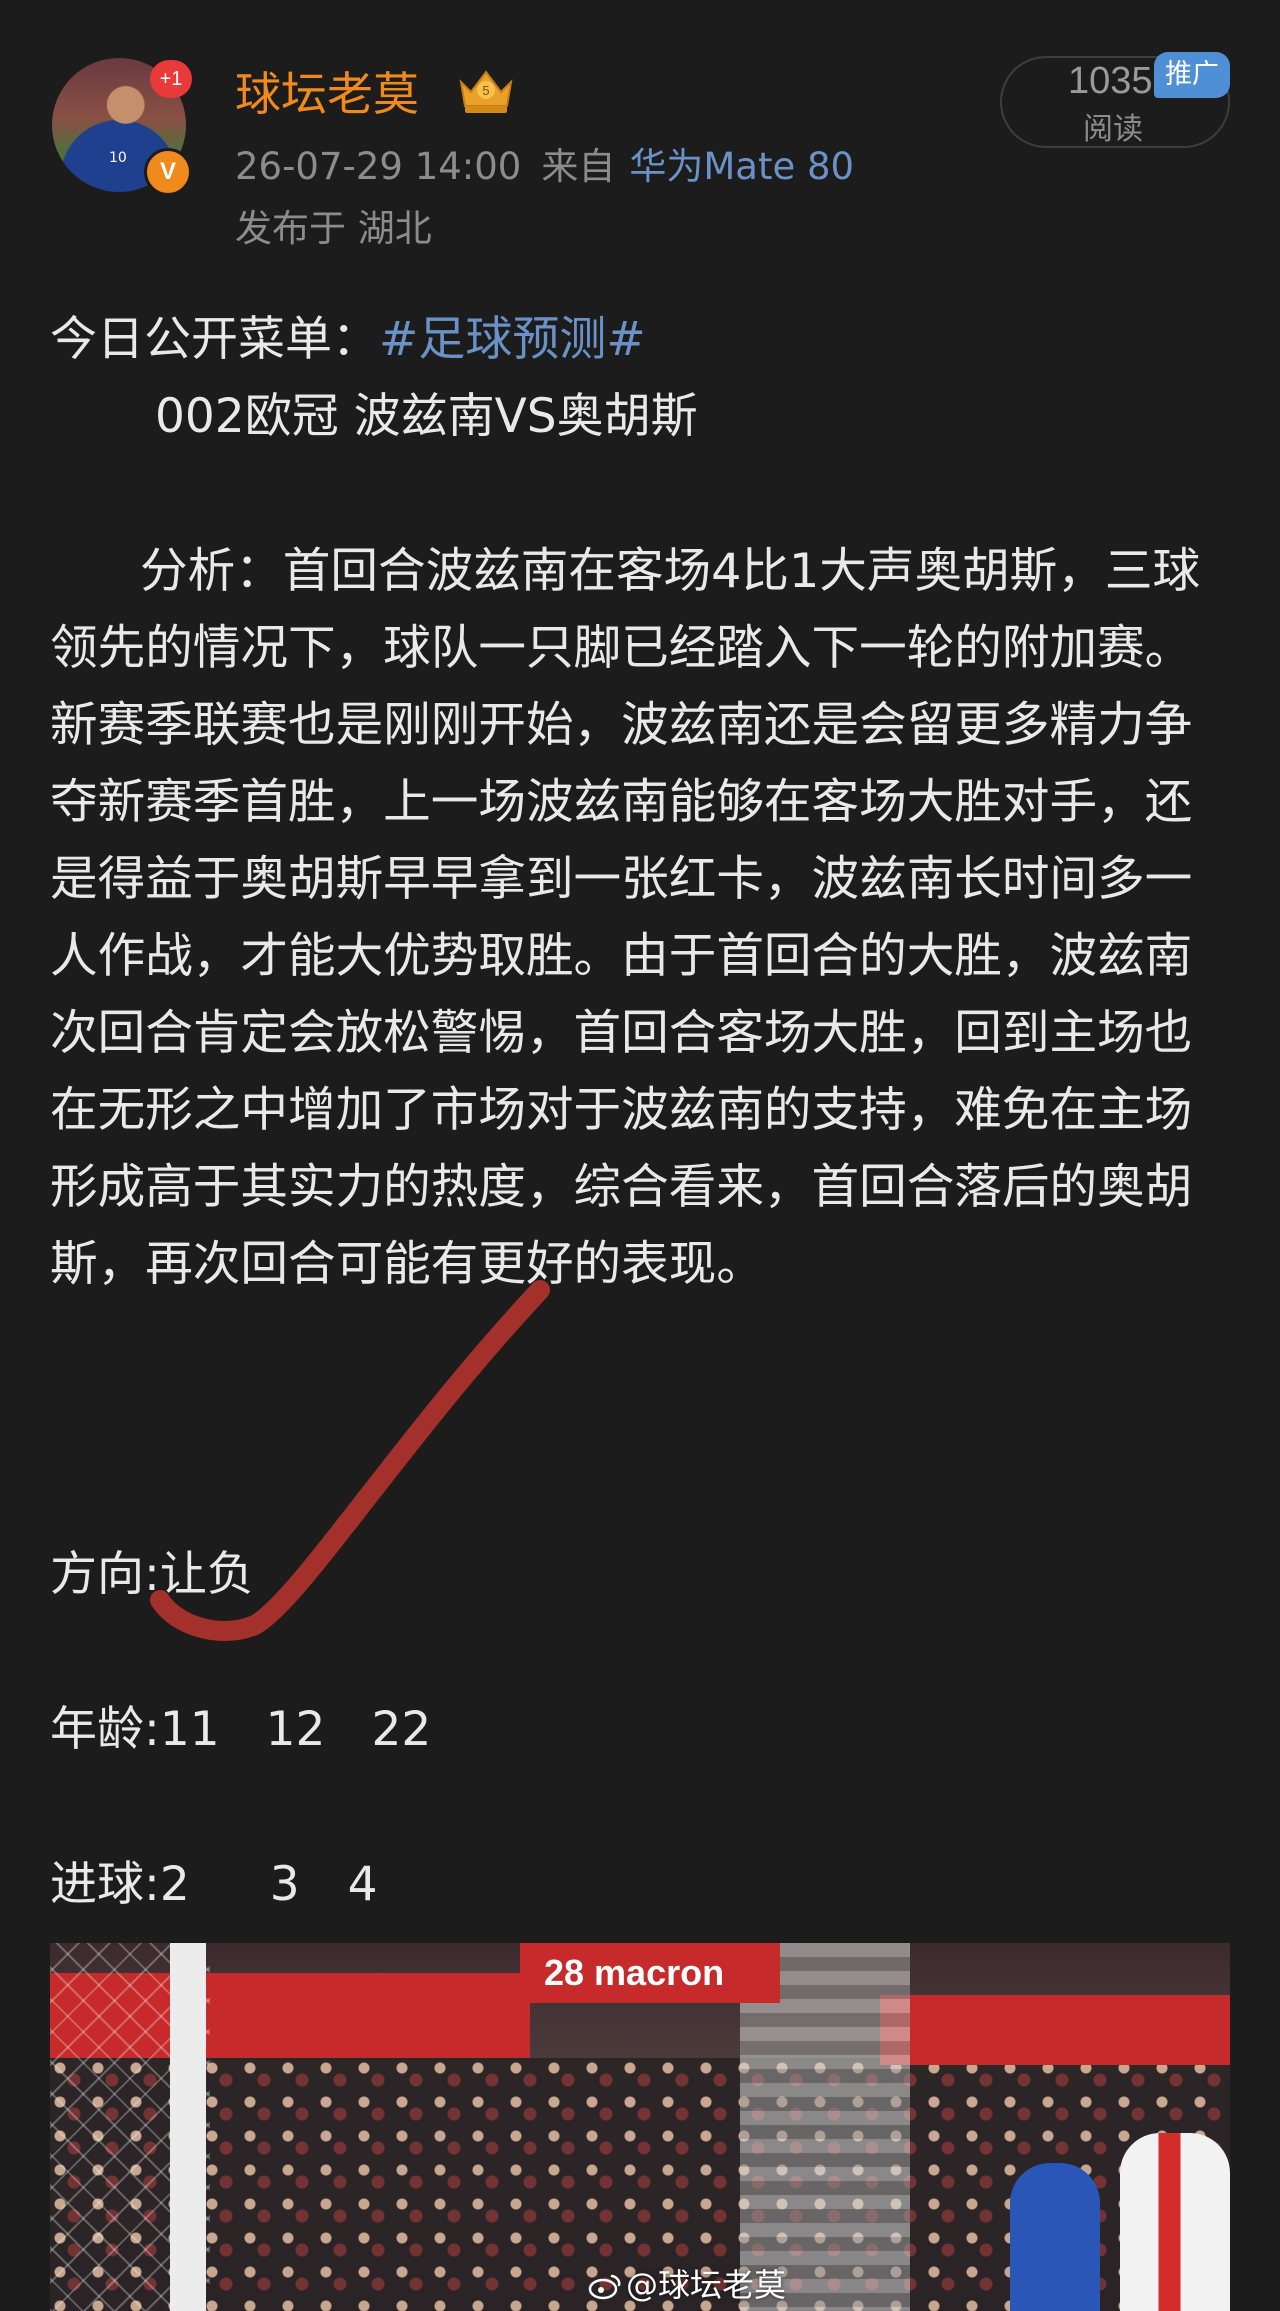 The height and width of the screenshot is (2311, 1280). I want to click on notification-badge: +1, so click(171, 79).